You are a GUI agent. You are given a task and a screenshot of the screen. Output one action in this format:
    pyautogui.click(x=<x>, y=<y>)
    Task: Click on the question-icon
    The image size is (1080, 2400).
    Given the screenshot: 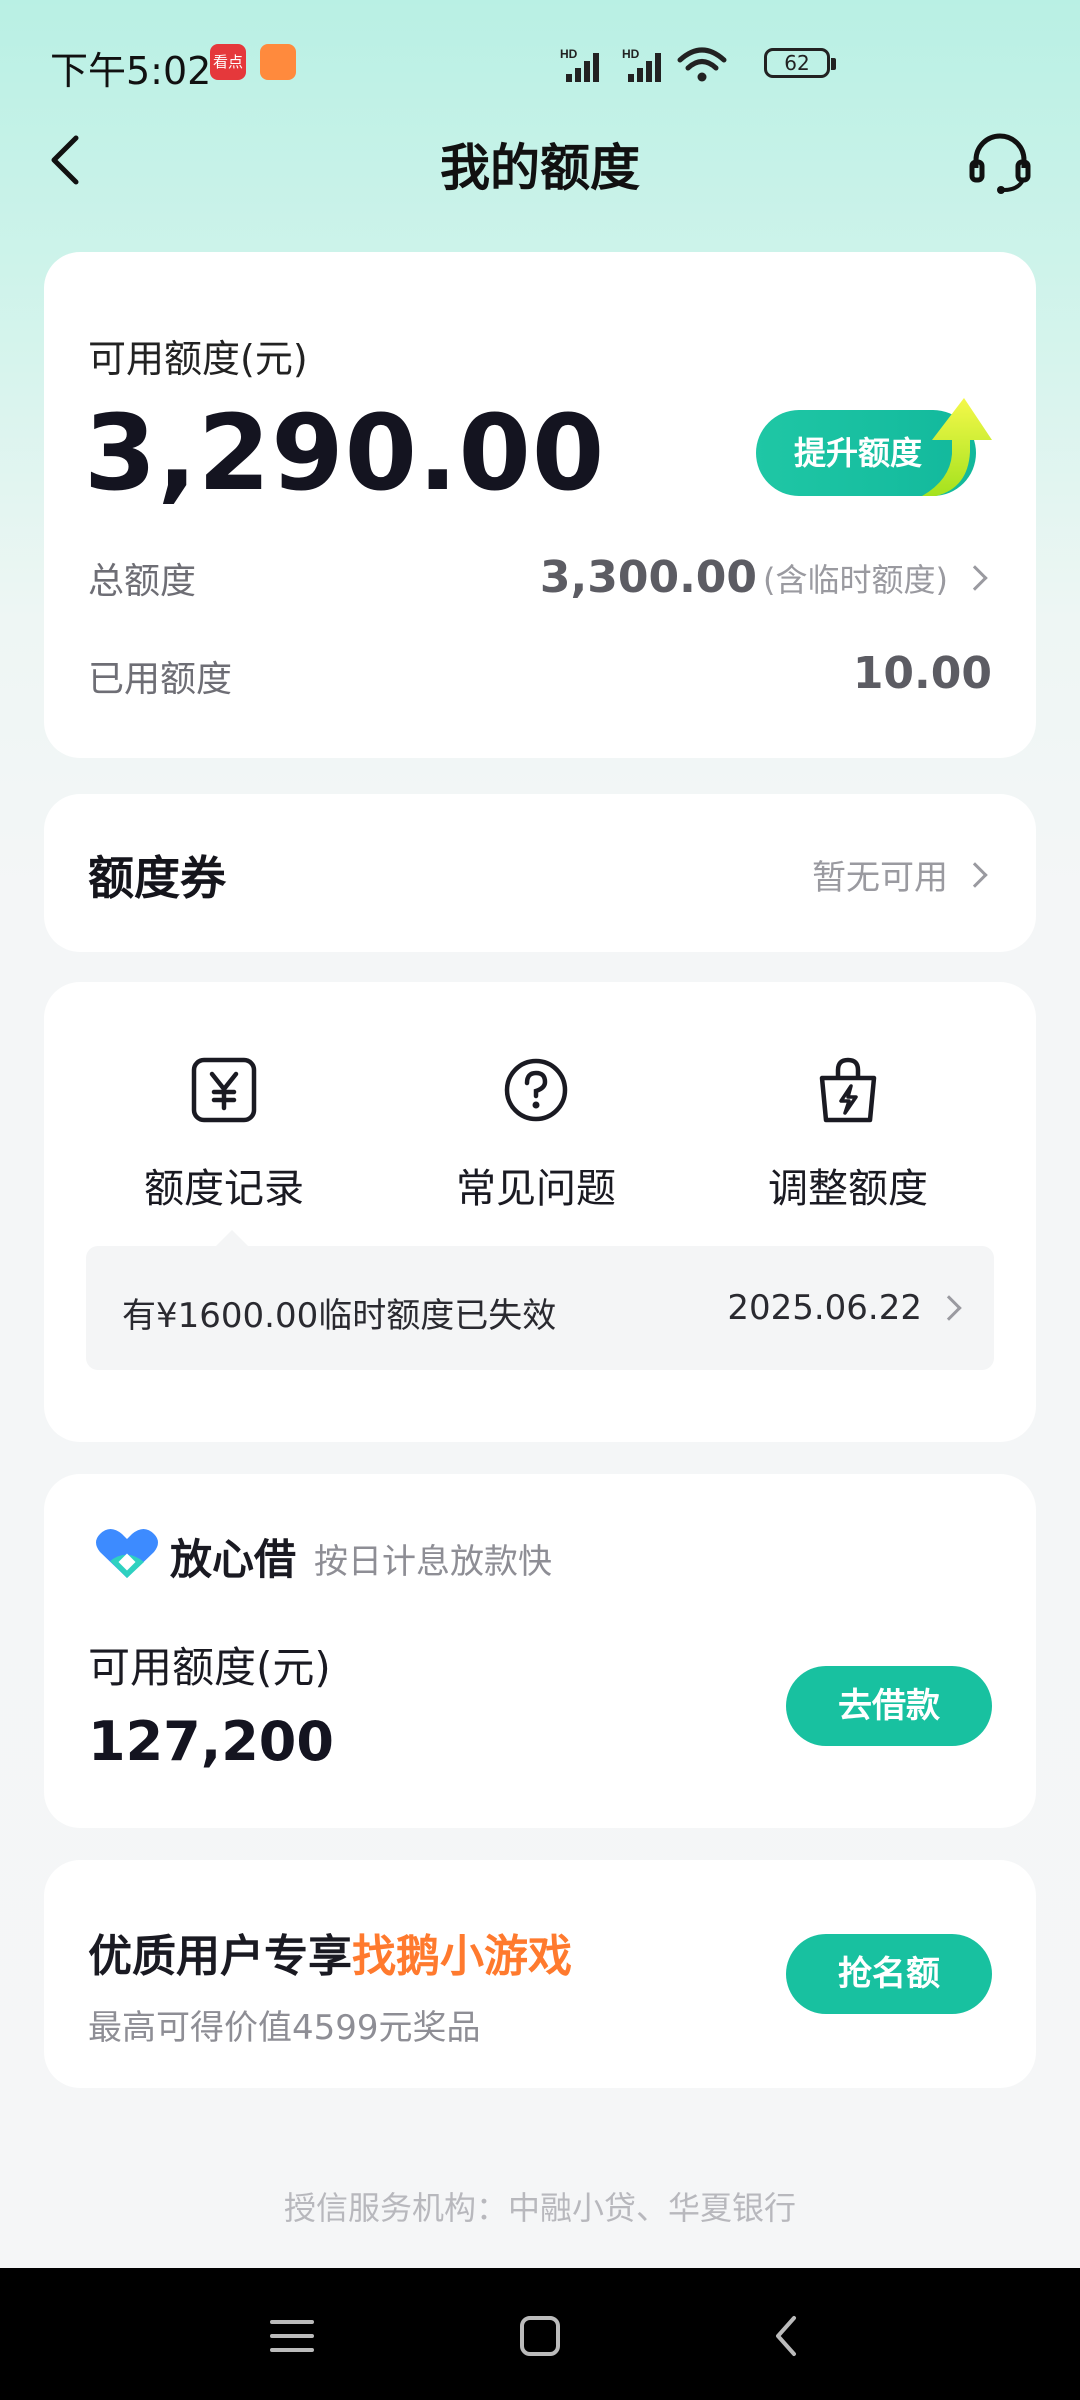 What is the action you would take?
    pyautogui.click(x=536, y=1090)
    